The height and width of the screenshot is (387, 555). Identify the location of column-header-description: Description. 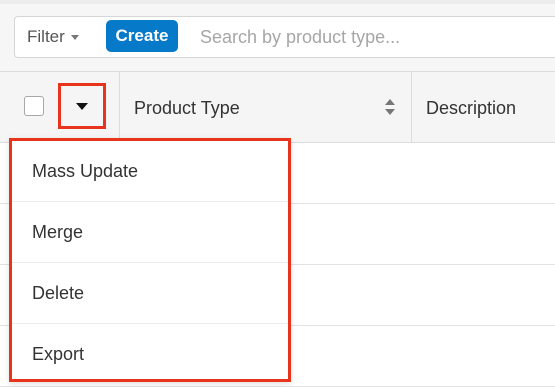
(471, 108).